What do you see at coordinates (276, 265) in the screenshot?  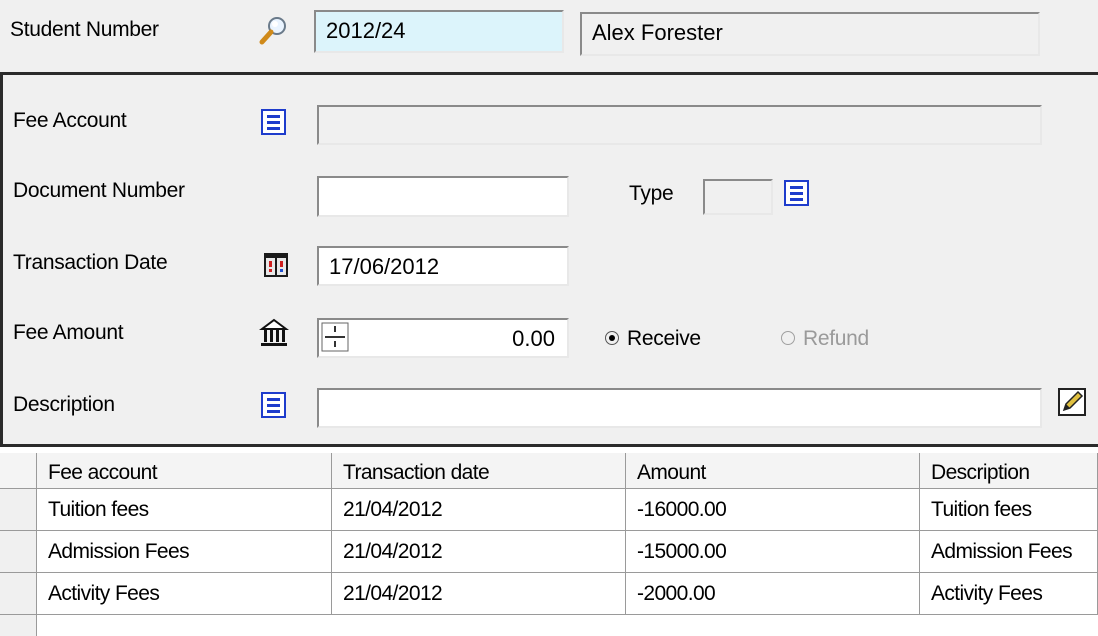 I see `calendar-icon` at bounding box center [276, 265].